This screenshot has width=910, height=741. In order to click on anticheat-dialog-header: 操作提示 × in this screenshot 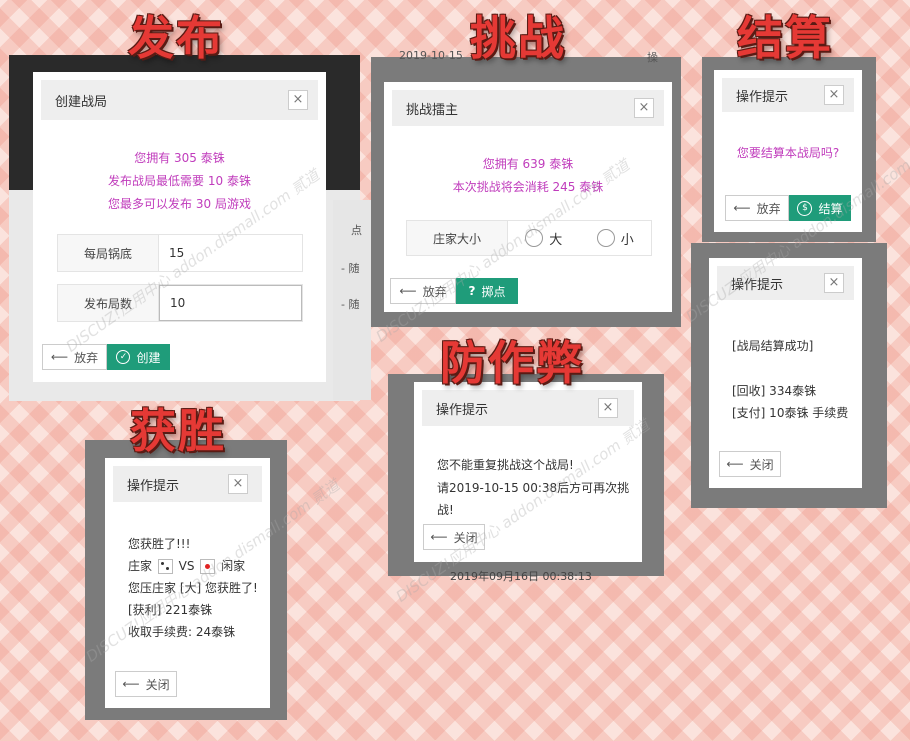, I will do `click(528, 408)`.